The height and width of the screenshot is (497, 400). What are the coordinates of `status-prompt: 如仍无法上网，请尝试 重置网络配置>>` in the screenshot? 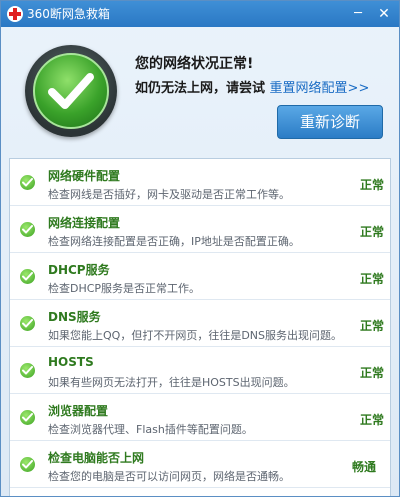 It's located at (252, 86).